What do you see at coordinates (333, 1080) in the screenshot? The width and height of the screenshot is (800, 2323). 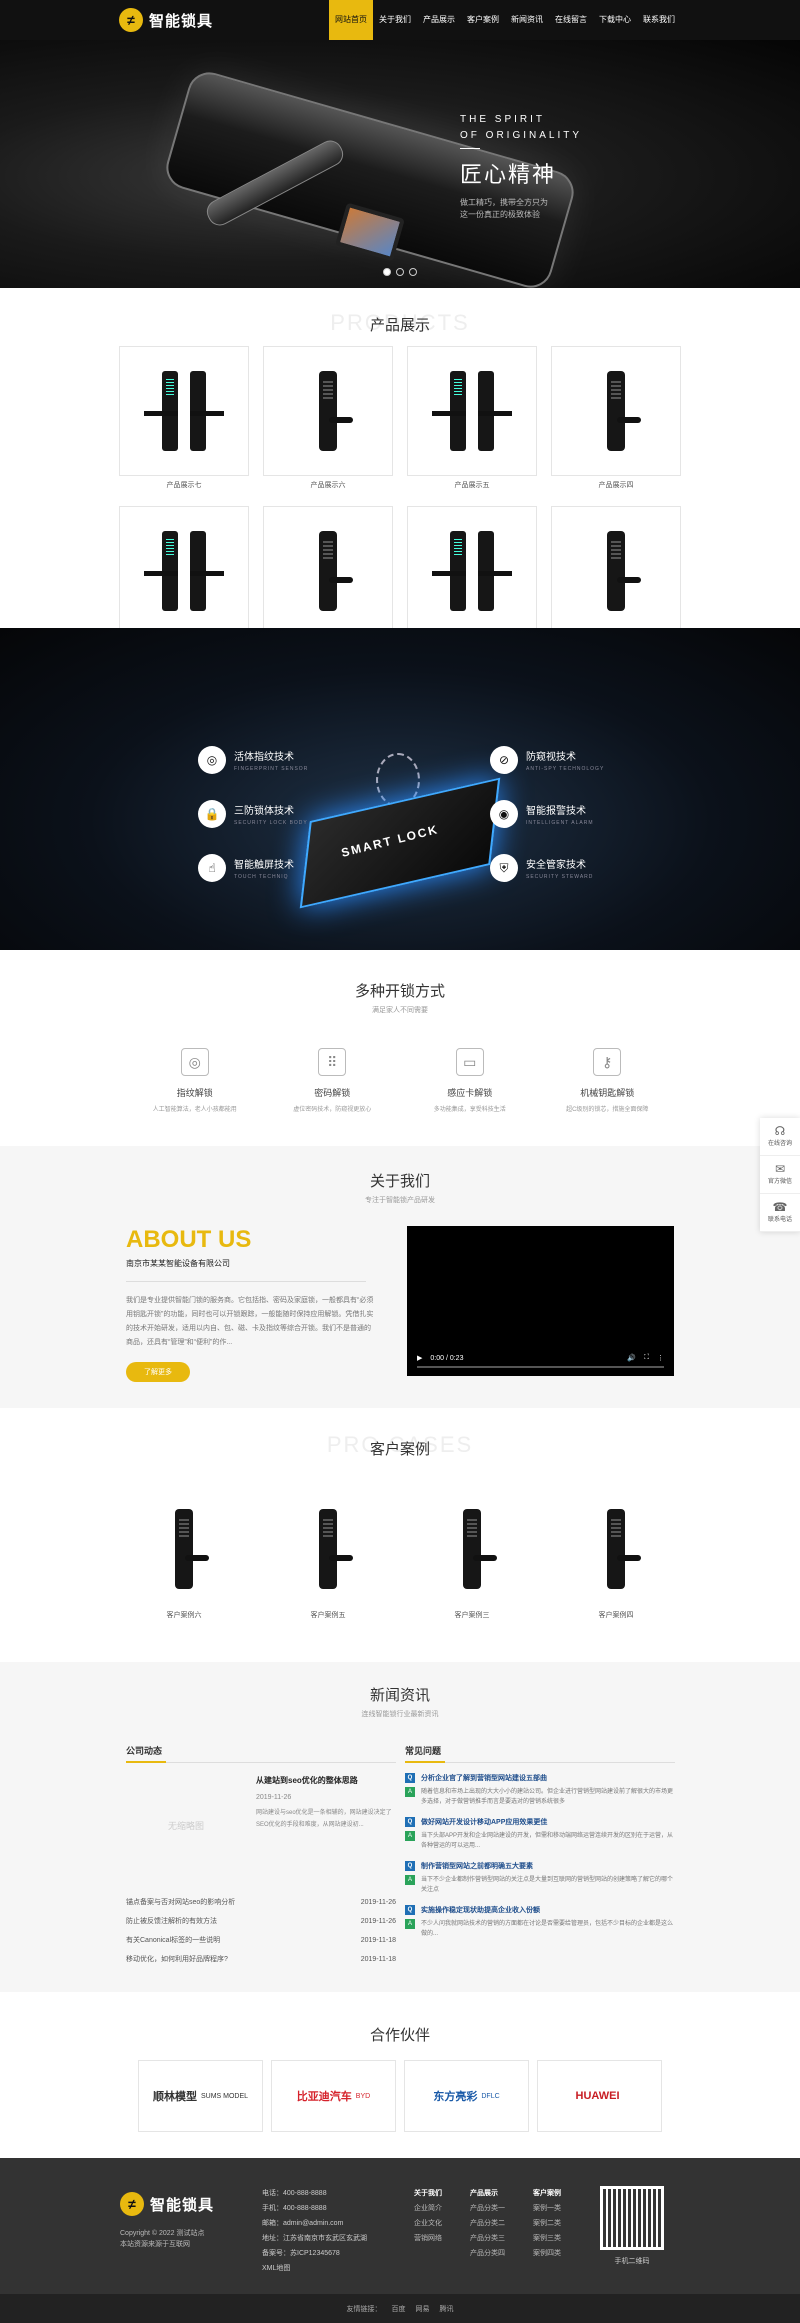 I see `unlock-item-password: ⠿ 密码解锁 虚位密码技术，防窥视更放心` at bounding box center [333, 1080].